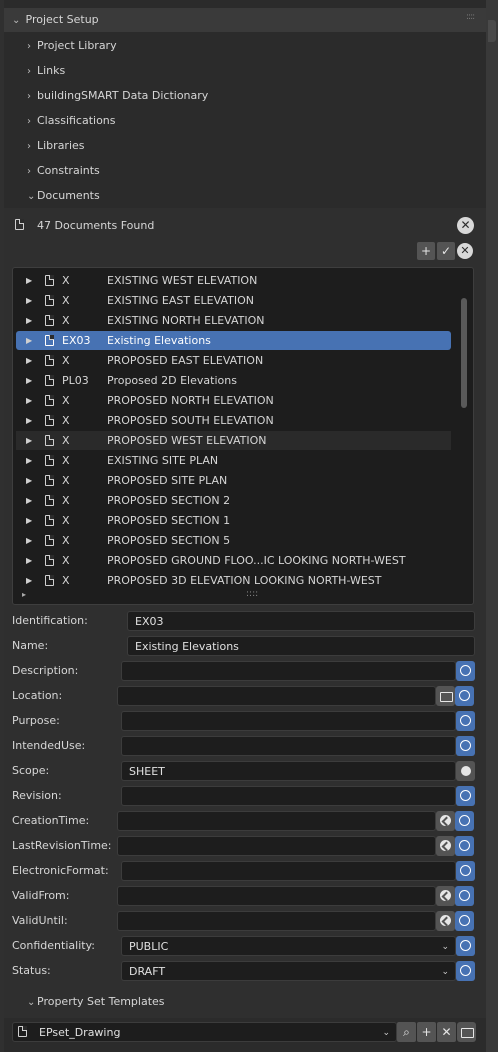 Image resolution: width=498 pixels, height=1052 pixels. I want to click on list-item: ▶ X PROPOSED WEST ELEVATION, so click(233, 440).